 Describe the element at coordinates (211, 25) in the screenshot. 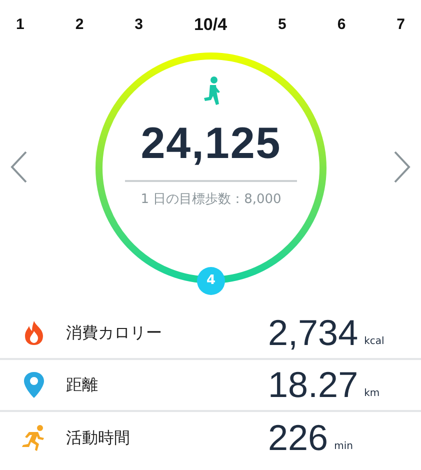

I see `day-tab: 10/4` at that location.